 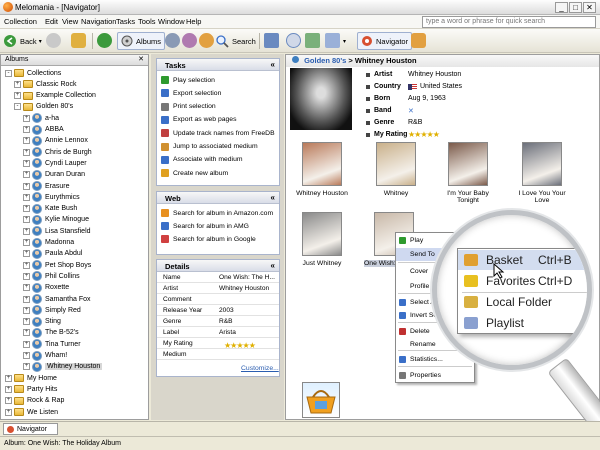 What do you see at coordinates (218, 198) in the screenshot?
I see `web-panel-header: Web «` at bounding box center [218, 198].